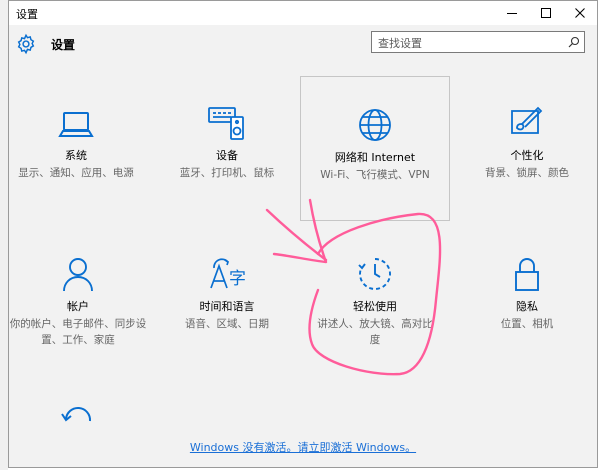  I want to click on paint-icon, so click(527, 120).